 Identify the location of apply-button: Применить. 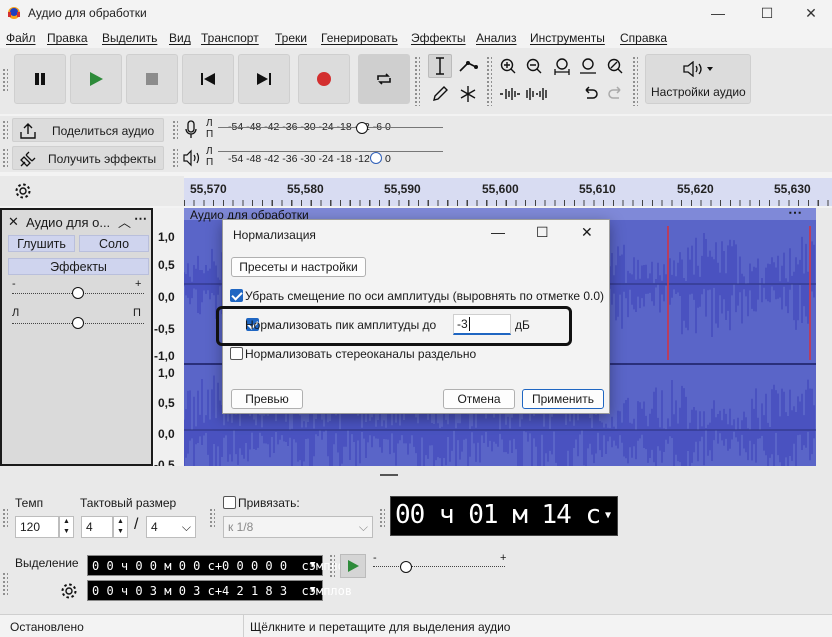
(563, 399).